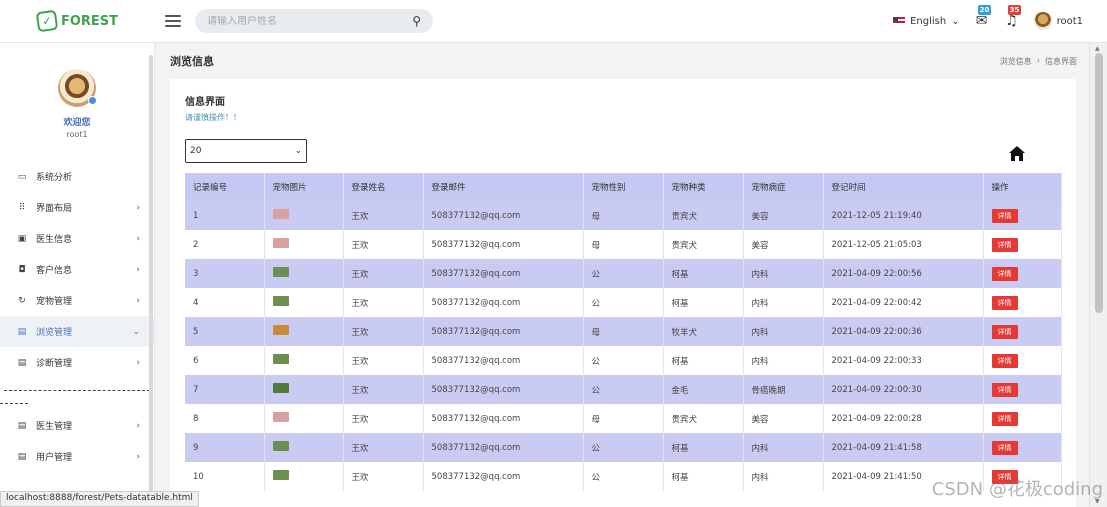 The width and height of the screenshot is (1107, 507). I want to click on brand-name: FOREST, so click(89, 21).